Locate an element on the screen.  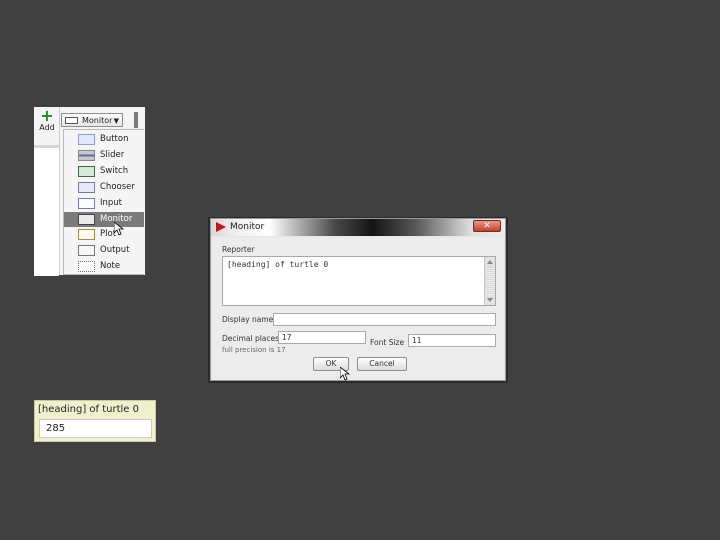
reporter-label: Reporter is located at coordinates (238, 249).